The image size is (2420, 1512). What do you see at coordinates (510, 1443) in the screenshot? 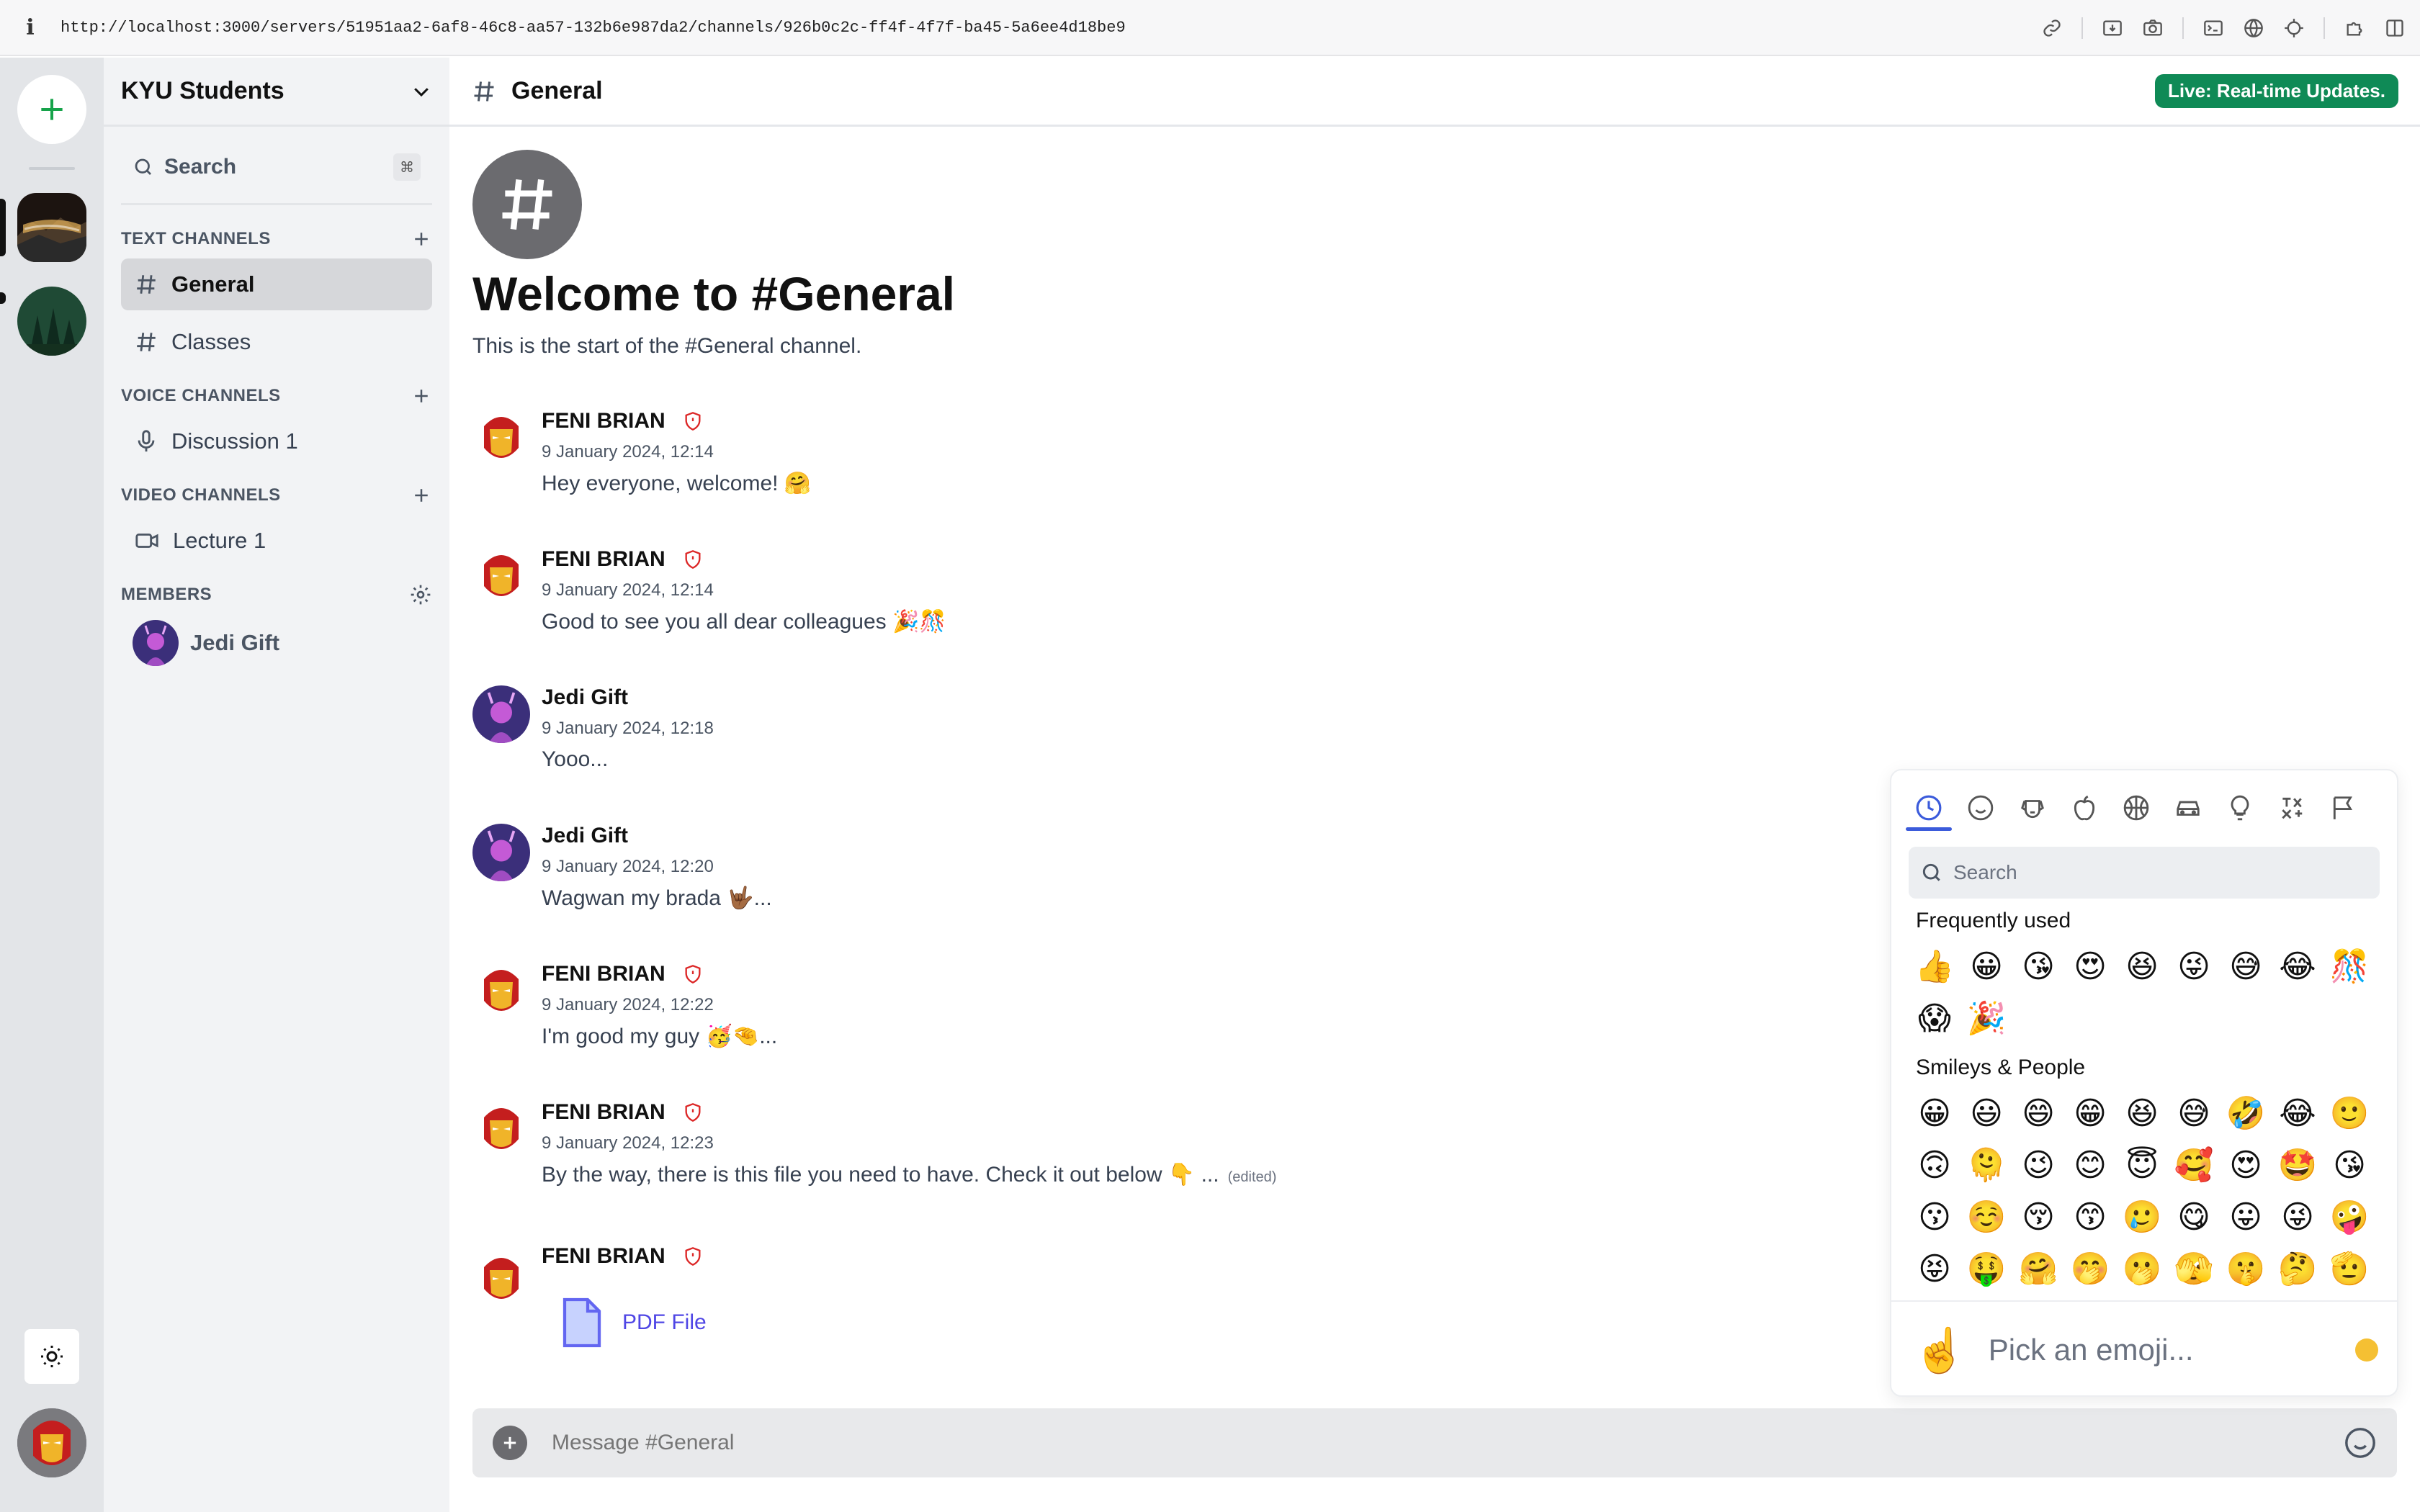
I see `attach-button` at bounding box center [510, 1443].